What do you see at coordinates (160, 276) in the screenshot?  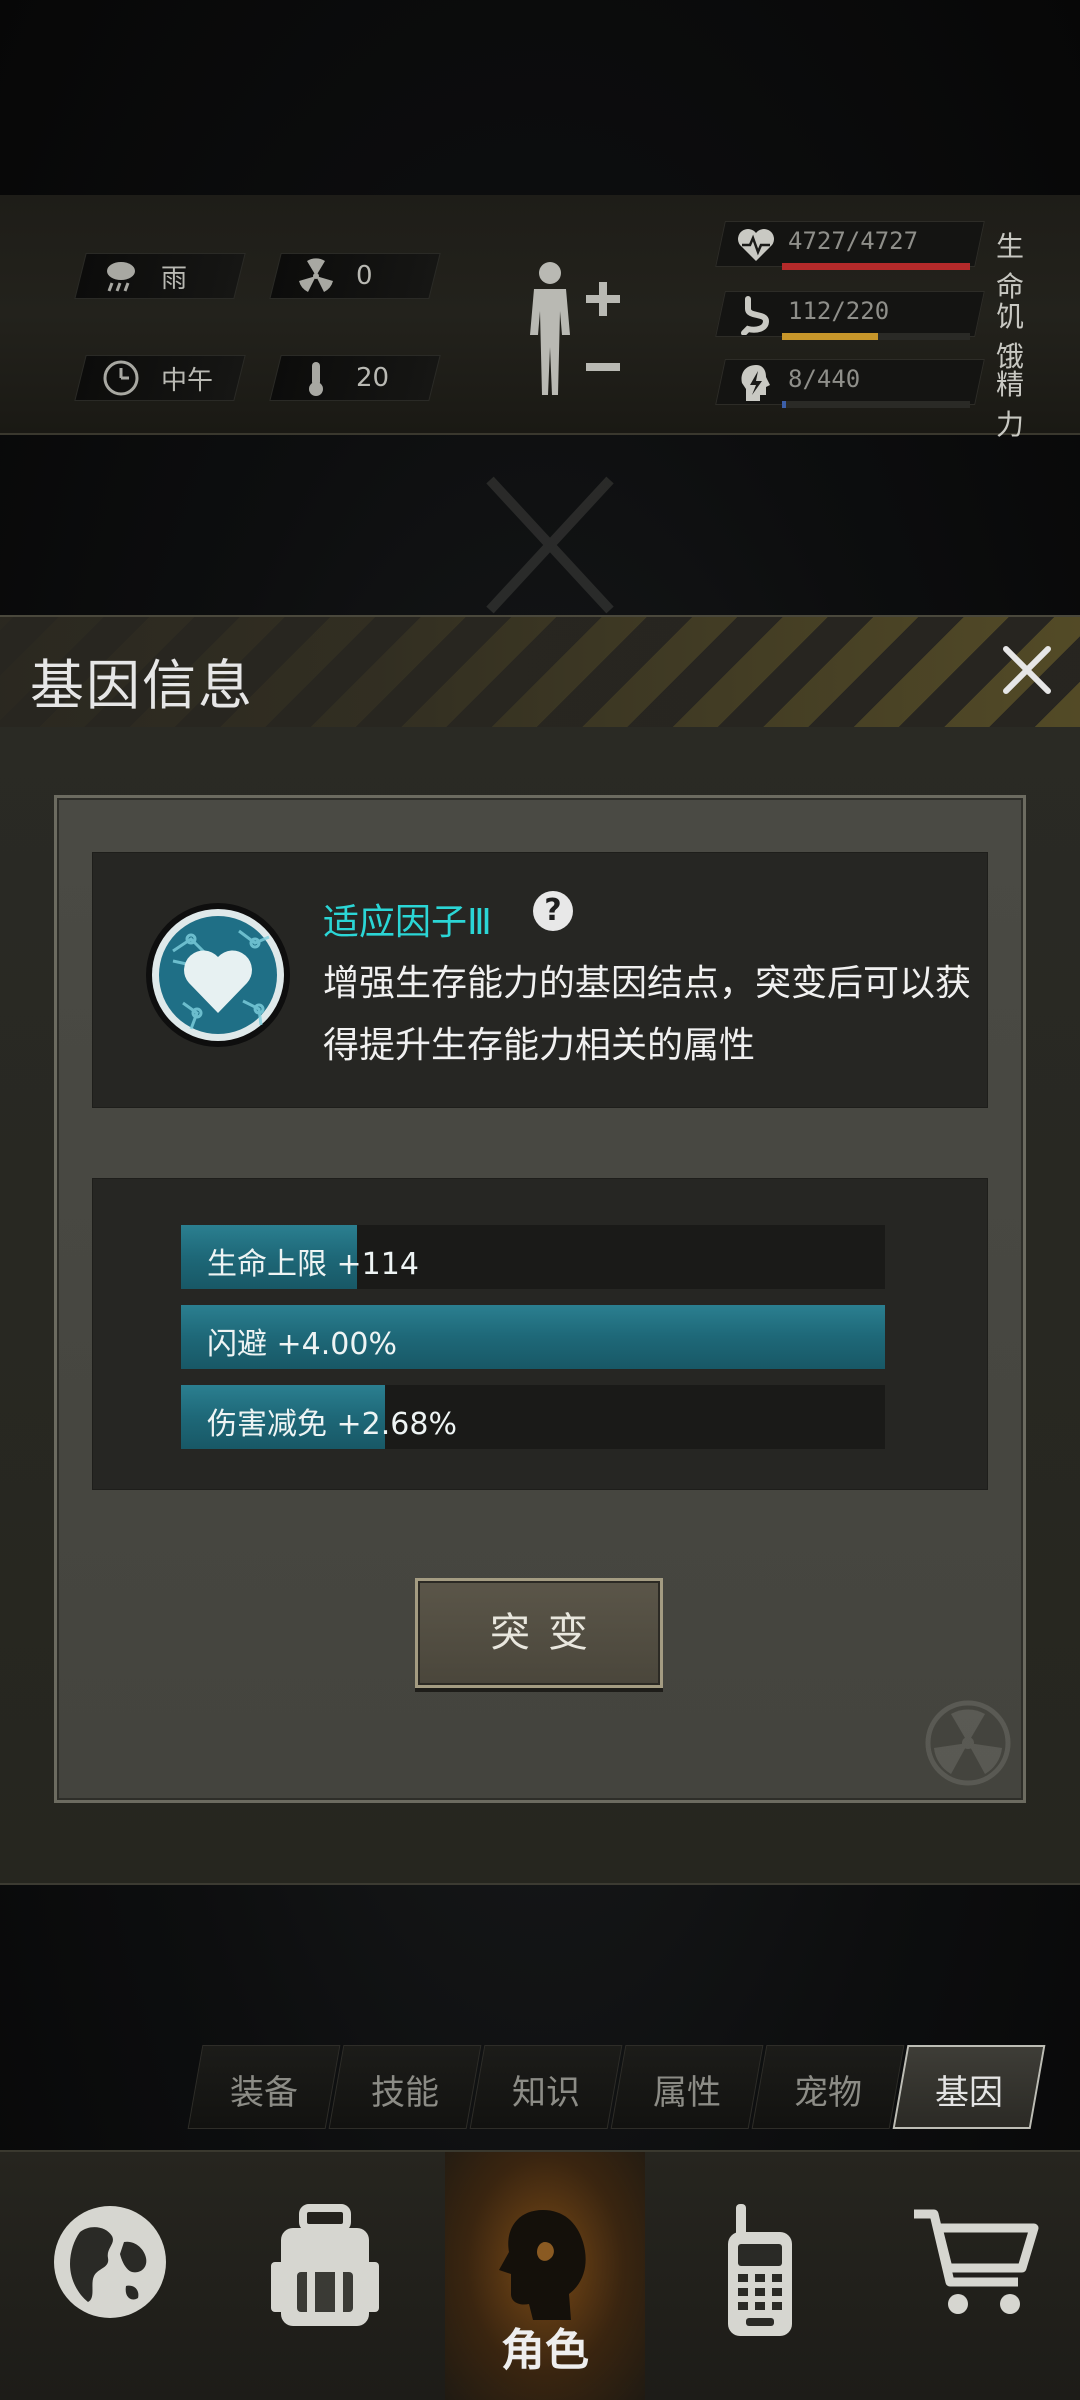 I see `weather-indicator: 雨` at bounding box center [160, 276].